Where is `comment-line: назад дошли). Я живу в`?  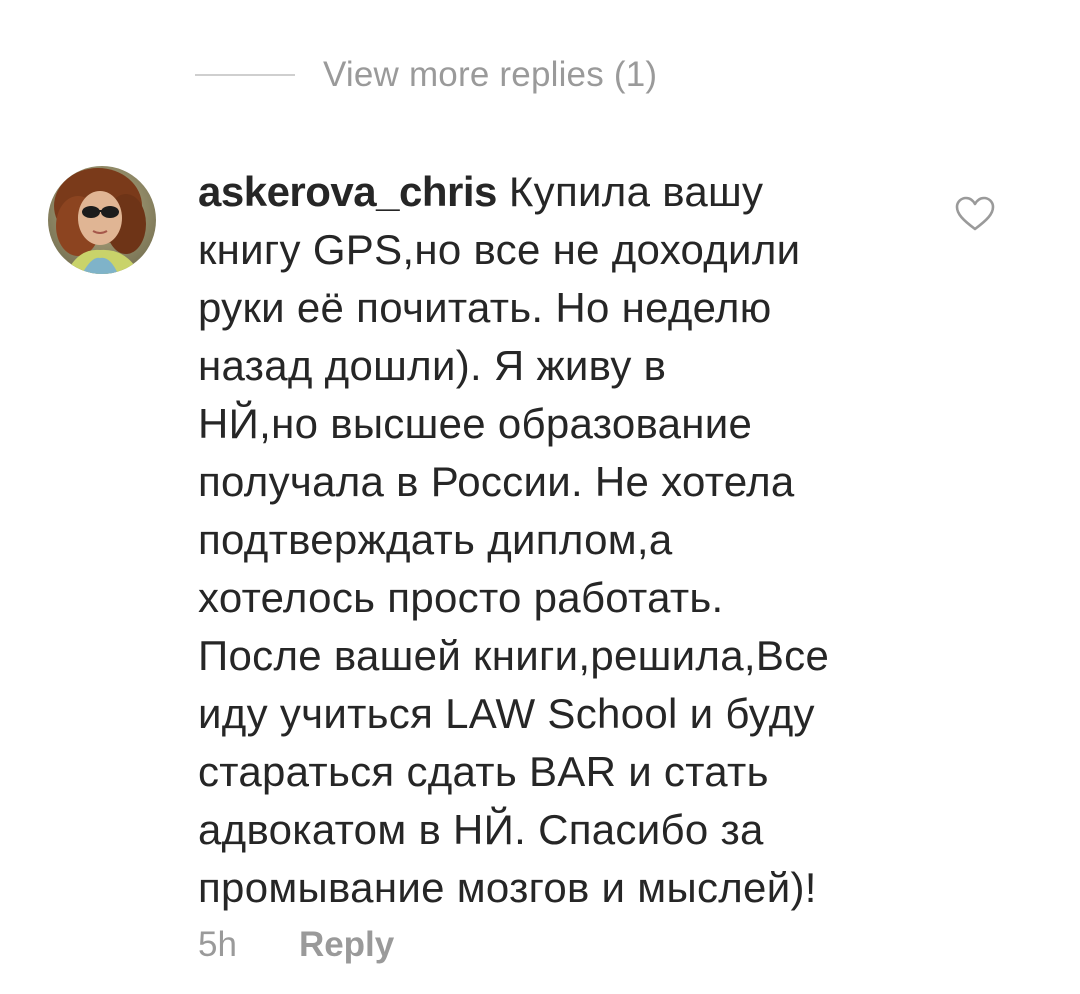
comment-line: назад дошли). Я живу в is located at coordinates (432, 365).